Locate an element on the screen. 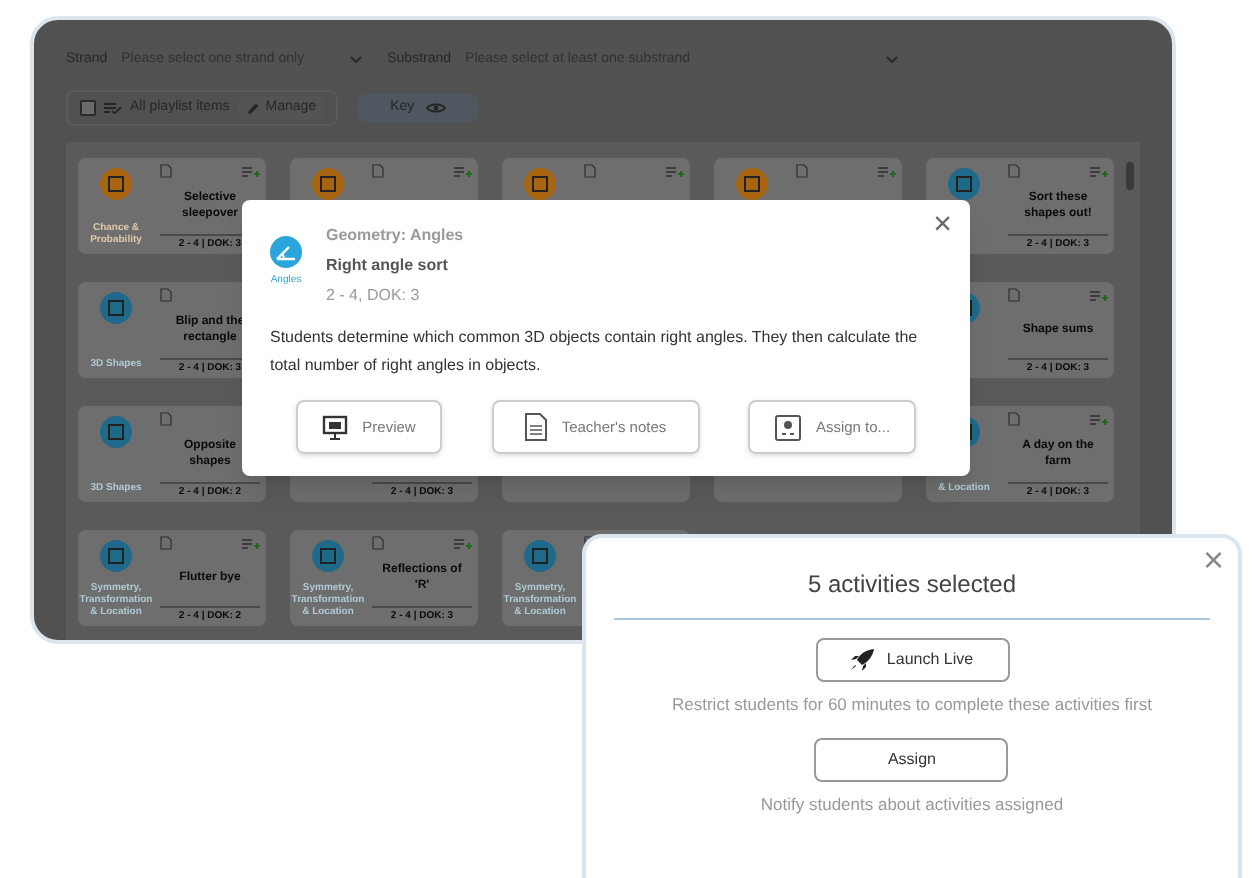  activity-title: Right angle sort is located at coordinates (388, 266).